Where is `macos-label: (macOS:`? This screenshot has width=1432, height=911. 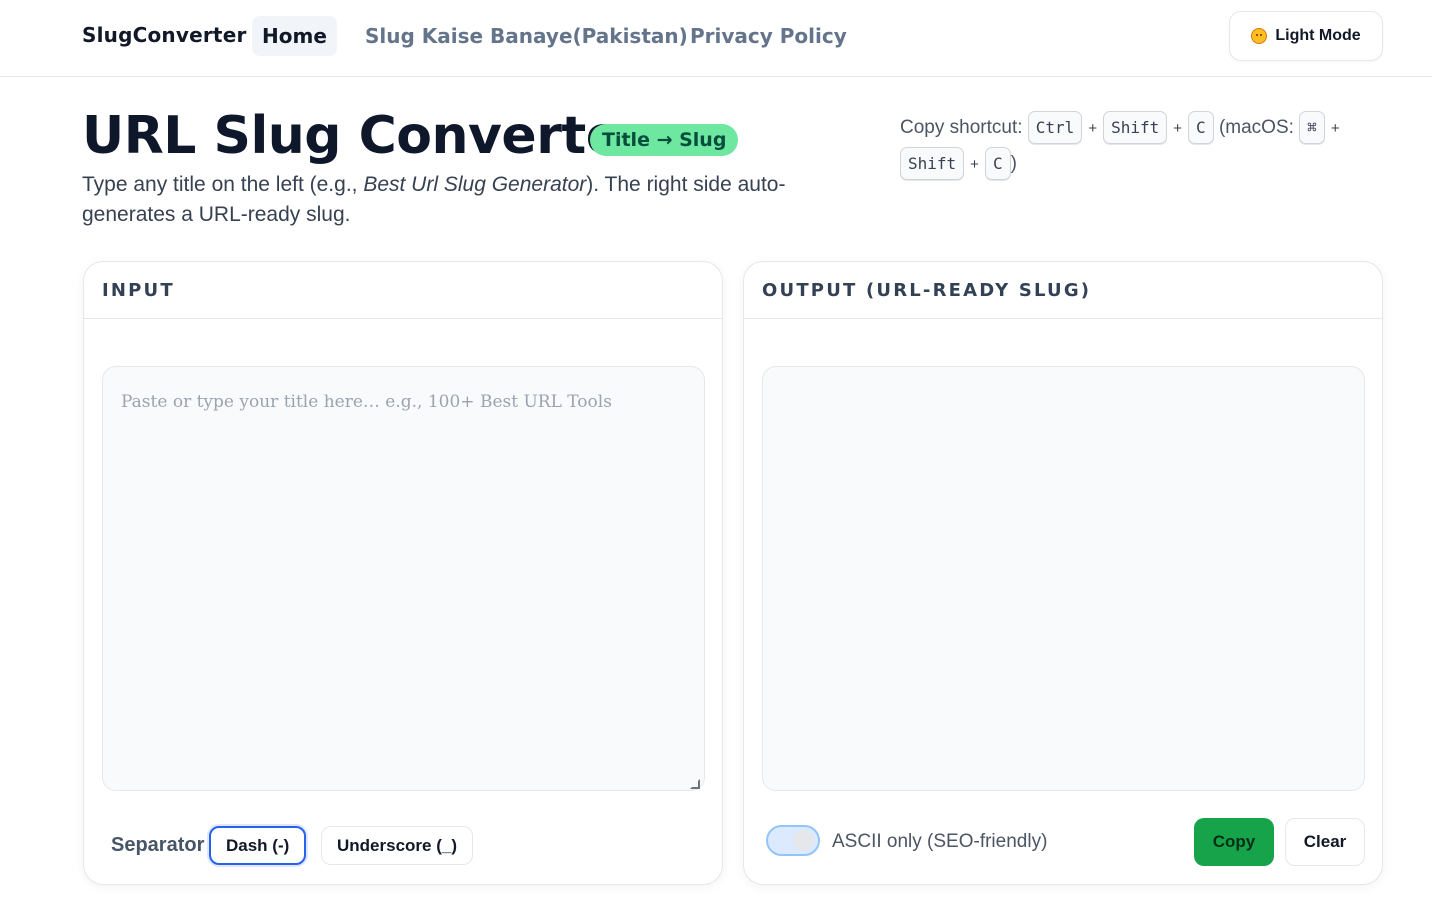 macos-label: (macOS: is located at coordinates (1256, 127).